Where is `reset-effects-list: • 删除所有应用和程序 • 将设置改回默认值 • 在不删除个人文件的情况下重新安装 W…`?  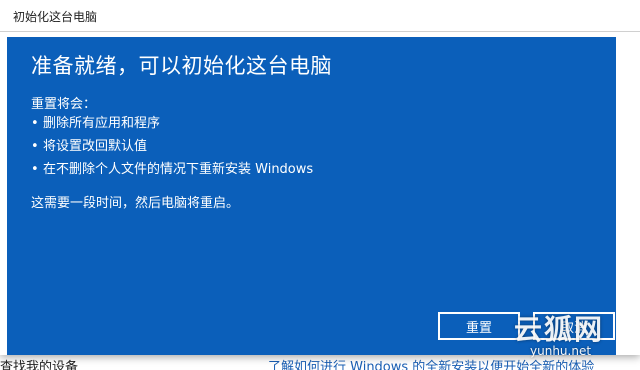
reset-effects-list: • 删除所有应用和程序 • 将设置改回默认值 • 在不删除个人文件的情况下重新安装 W… is located at coordinates (172, 149).